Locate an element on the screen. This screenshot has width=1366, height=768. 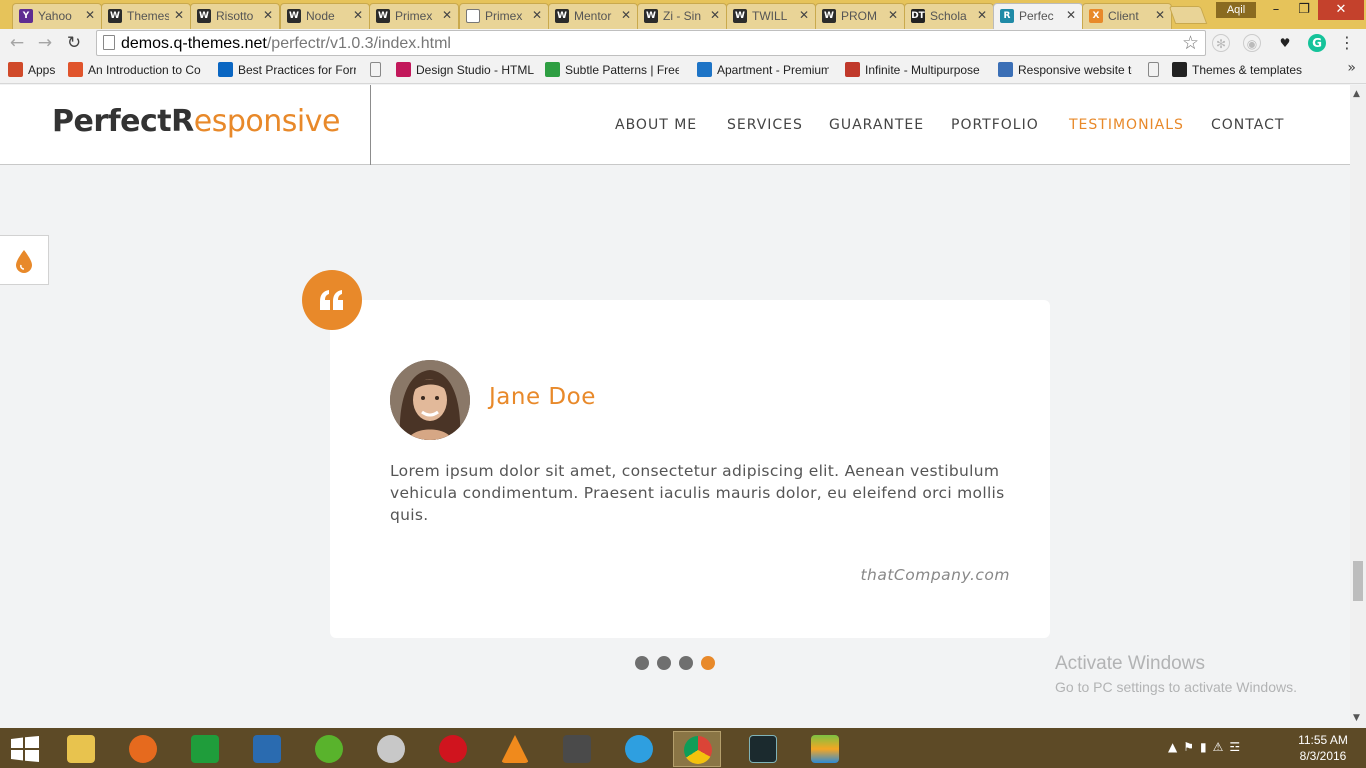
bookmark-item: Responsive website te is located at coordinates (1065, 70).